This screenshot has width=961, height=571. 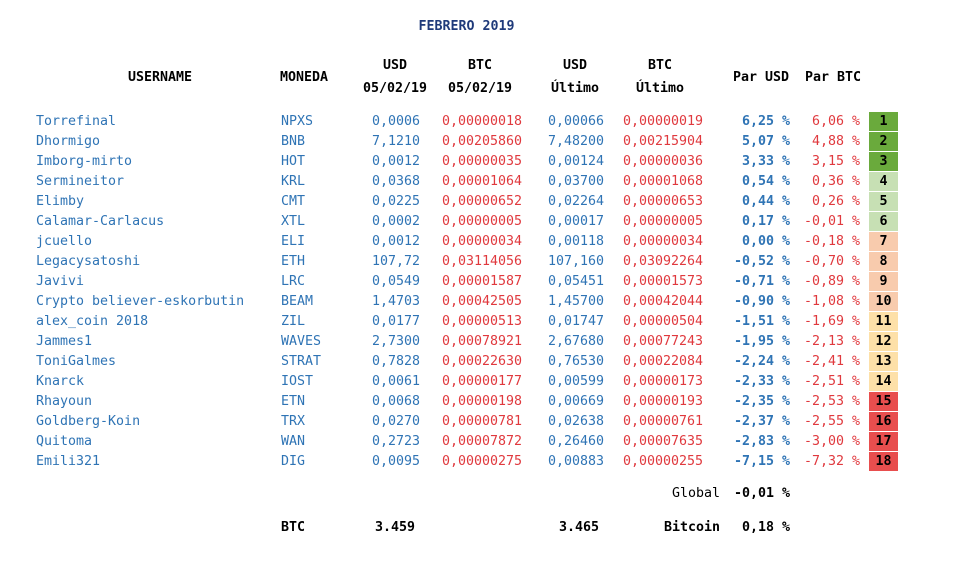 What do you see at coordinates (481, 141) in the screenshot?
I see `btc-start-cell: 0,00205860` at bounding box center [481, 141].